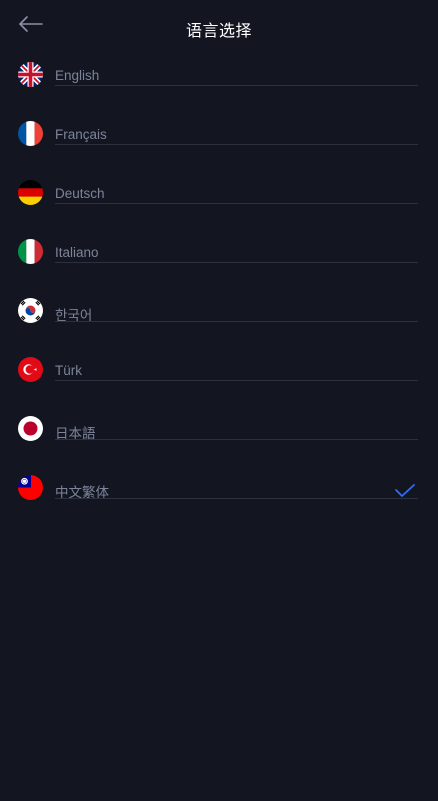 This screenshot has width=438, height=801. What do you see at coordinates (30, 192) in the screenshot?
I see `germany-flag-icon` at bounding box center [30, 192].